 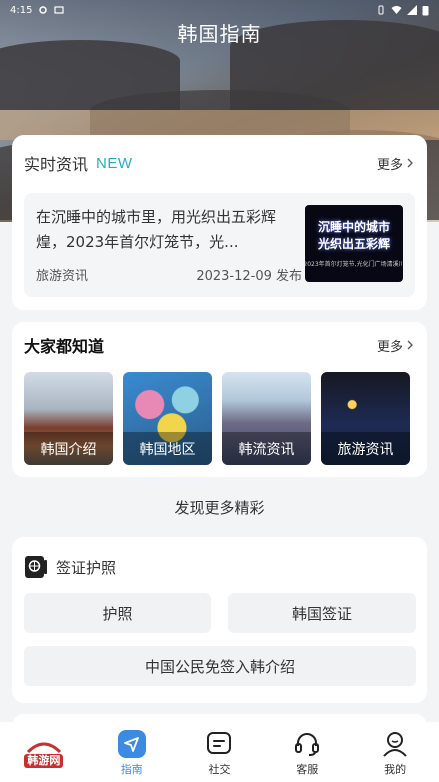 I want to click on logo-text: 韩游网, so click(x=44, y=761).